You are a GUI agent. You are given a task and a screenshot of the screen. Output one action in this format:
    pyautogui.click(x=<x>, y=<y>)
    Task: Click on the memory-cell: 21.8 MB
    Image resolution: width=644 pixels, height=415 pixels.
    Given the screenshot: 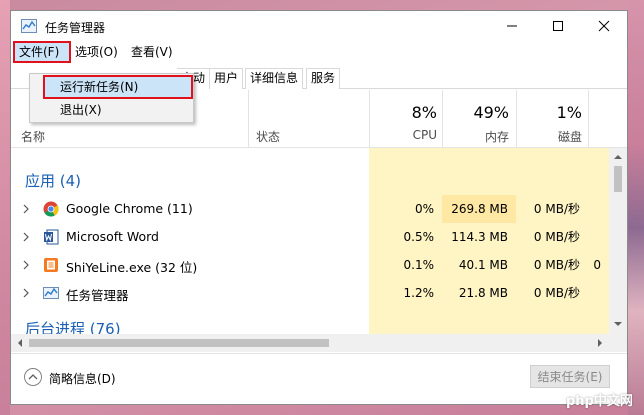 What is the action you would take?
    pyautogui.click(x=479, y=293)
    